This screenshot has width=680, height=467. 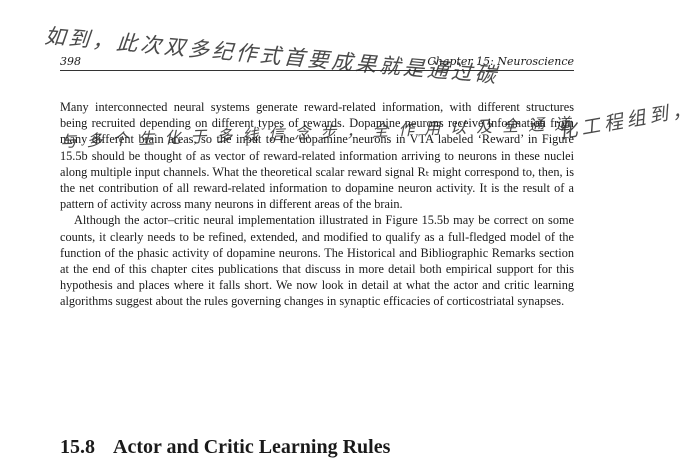 I want to click on section-heading: 15.8 Actor and Critic Learning Rules, so click(x=225, y=447).